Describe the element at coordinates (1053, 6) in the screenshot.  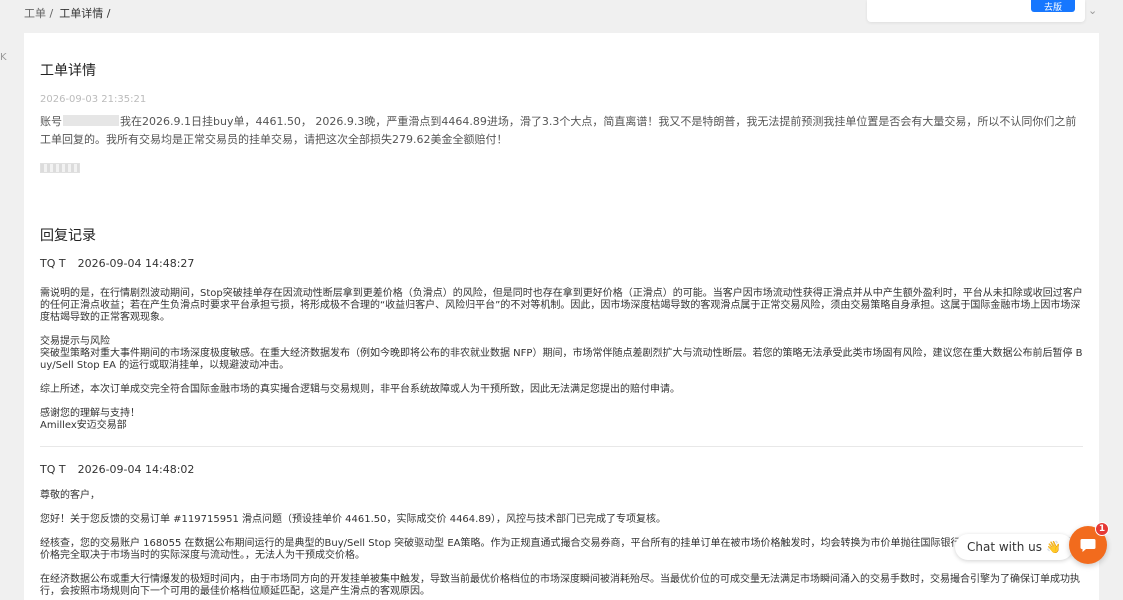
I see `top-panel-button: 去版` at that location.